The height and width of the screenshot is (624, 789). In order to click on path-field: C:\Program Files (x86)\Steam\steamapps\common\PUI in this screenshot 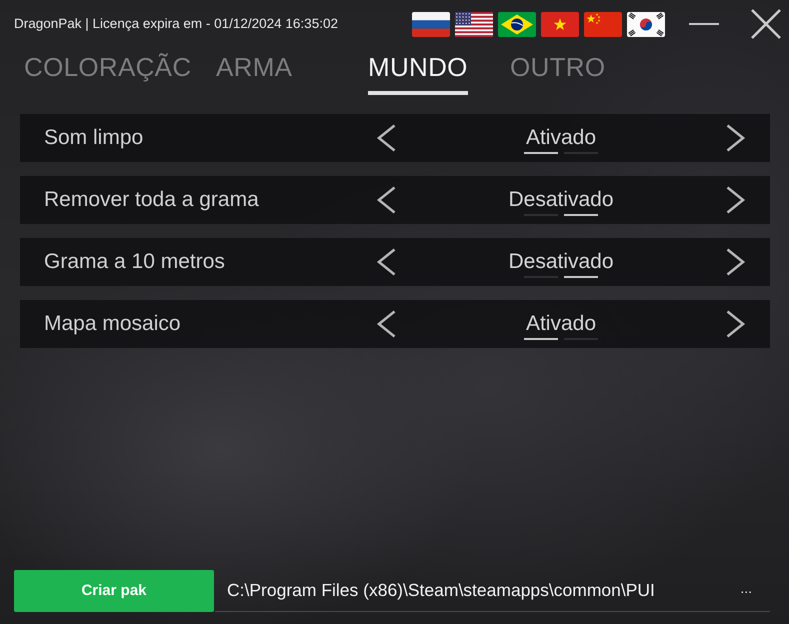, I will do `click(472, 590)`.